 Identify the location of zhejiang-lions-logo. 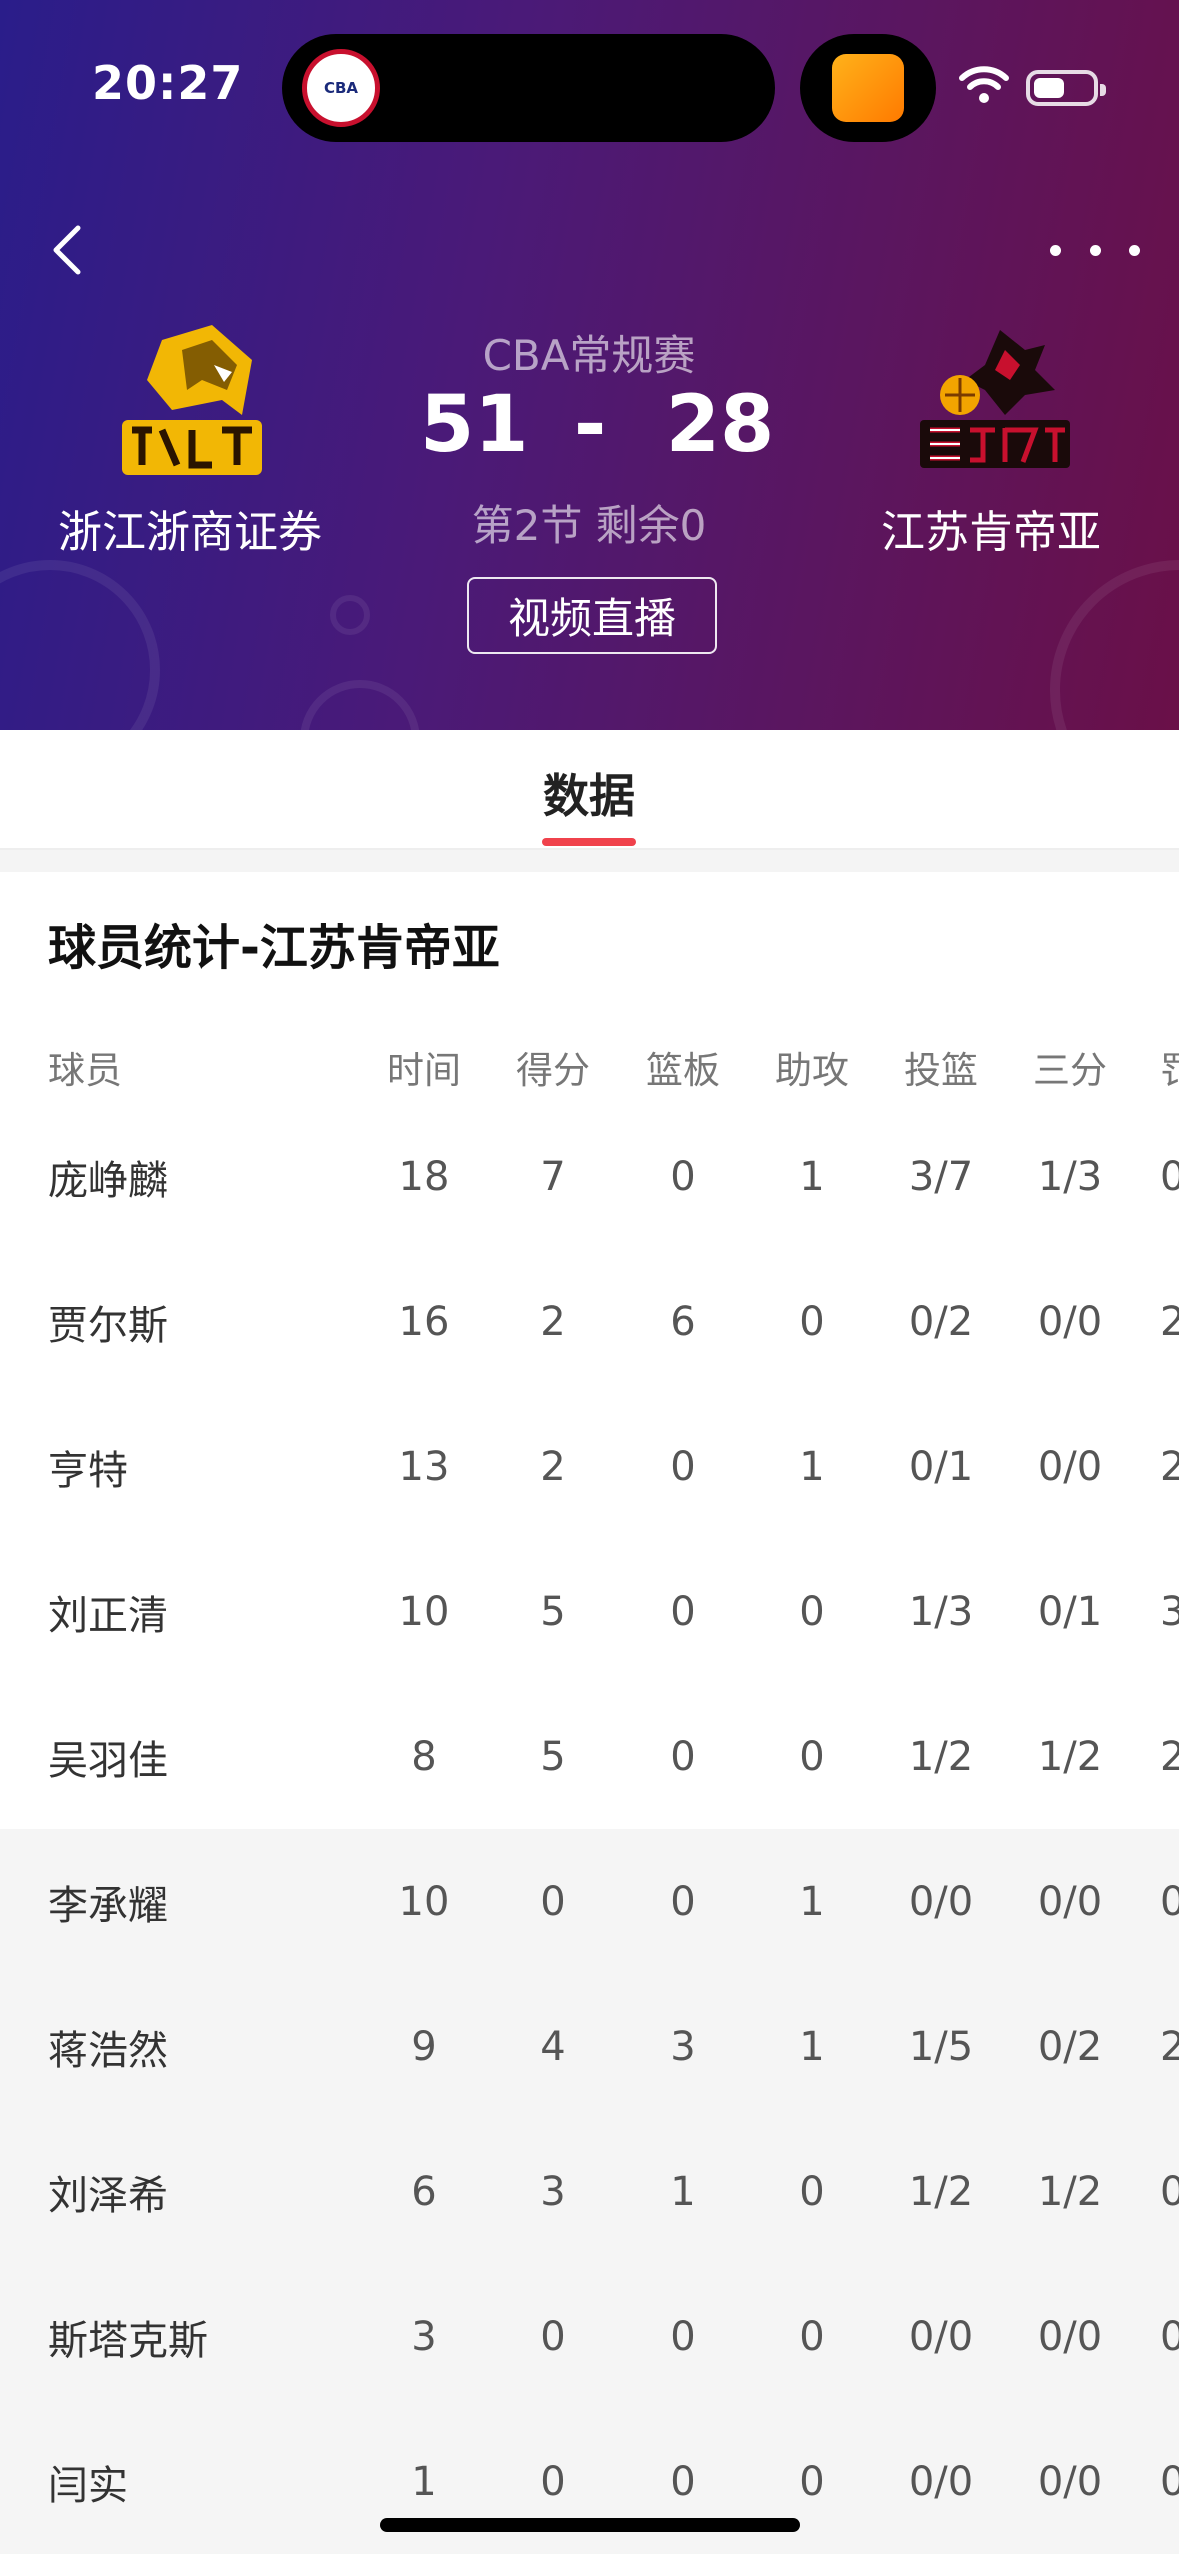
(192, 405).